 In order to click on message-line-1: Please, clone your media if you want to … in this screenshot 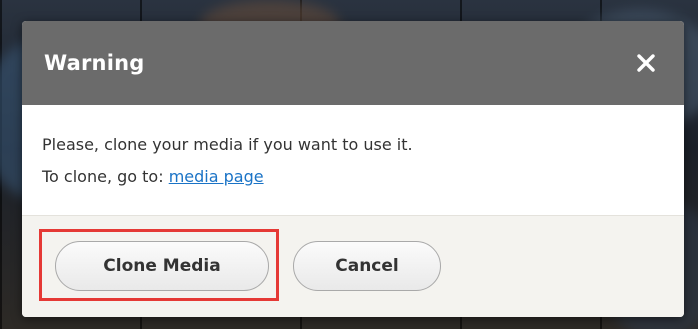, I will do `click(227, 144)`.